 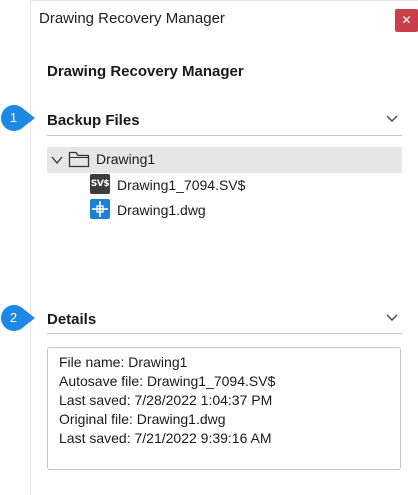 I want to click on details-divider, so click(x=224, y=333).